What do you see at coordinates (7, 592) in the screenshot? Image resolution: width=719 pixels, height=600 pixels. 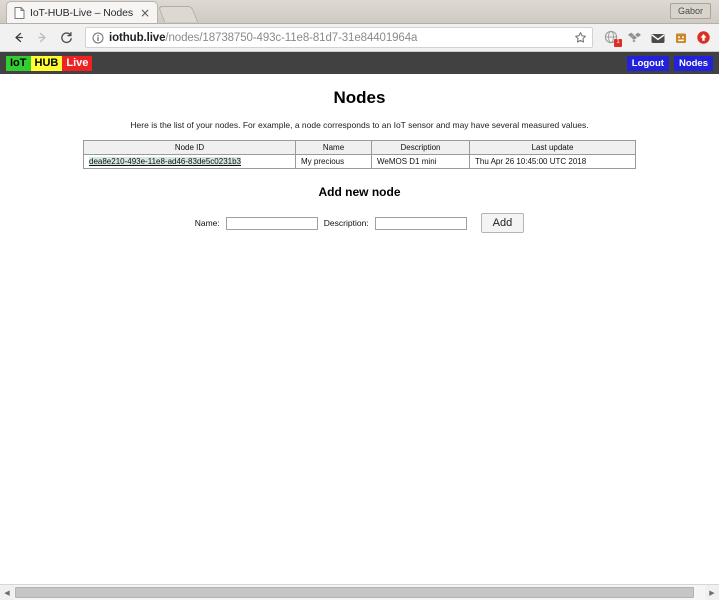 I see `scroll-left-arrow-icon: ◀` at bounding box center [7, 592].